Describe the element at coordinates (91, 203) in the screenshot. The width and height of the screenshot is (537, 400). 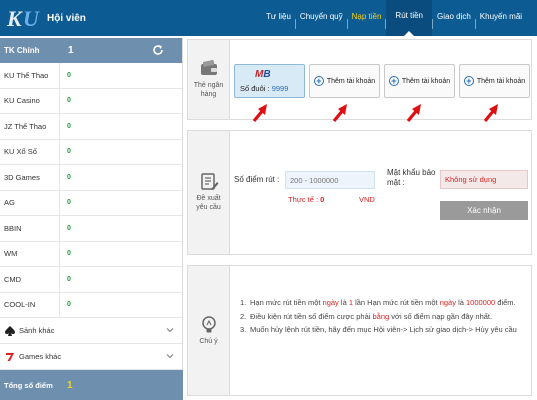
I see `account-row: AG 0` at that location.